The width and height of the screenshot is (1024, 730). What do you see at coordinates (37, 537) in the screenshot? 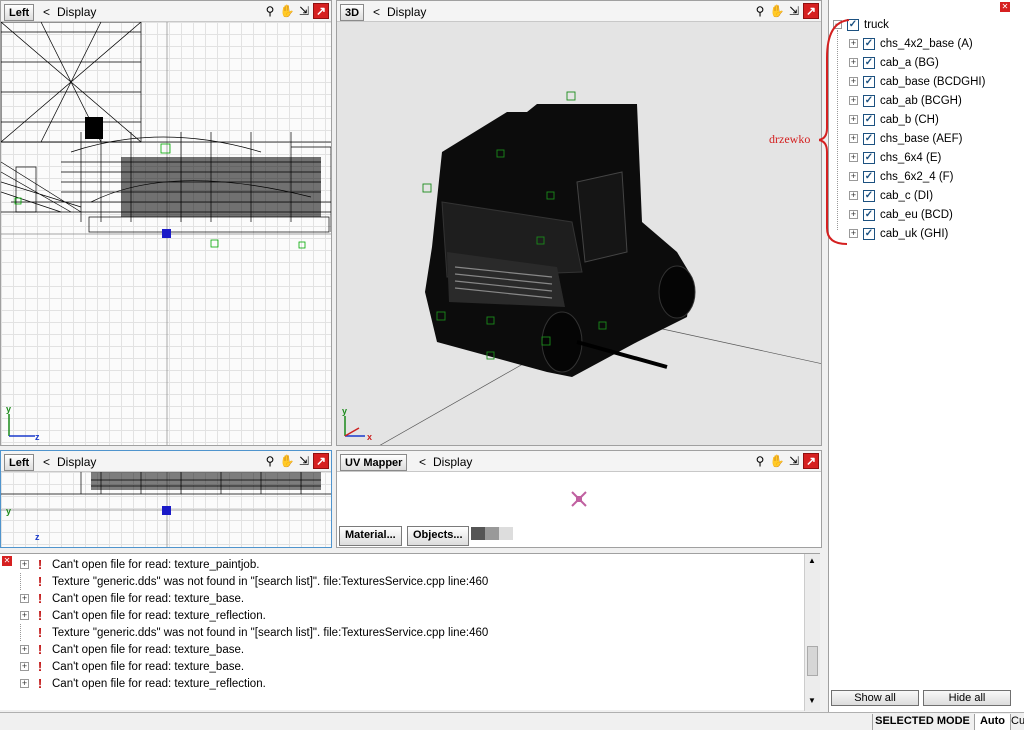
I see `axis-z-label: z` at bounding box center [37, 537].